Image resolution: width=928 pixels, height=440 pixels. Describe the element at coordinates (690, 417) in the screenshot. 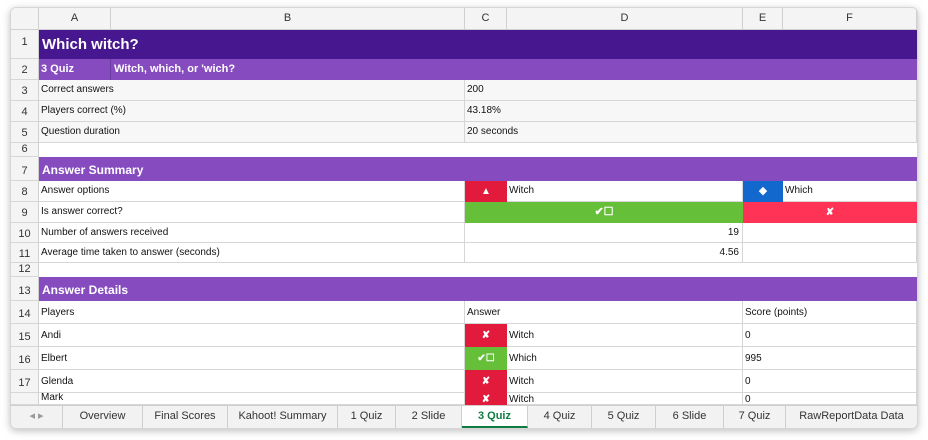

I see `tab-6-slide: 6 Slide` at that location.